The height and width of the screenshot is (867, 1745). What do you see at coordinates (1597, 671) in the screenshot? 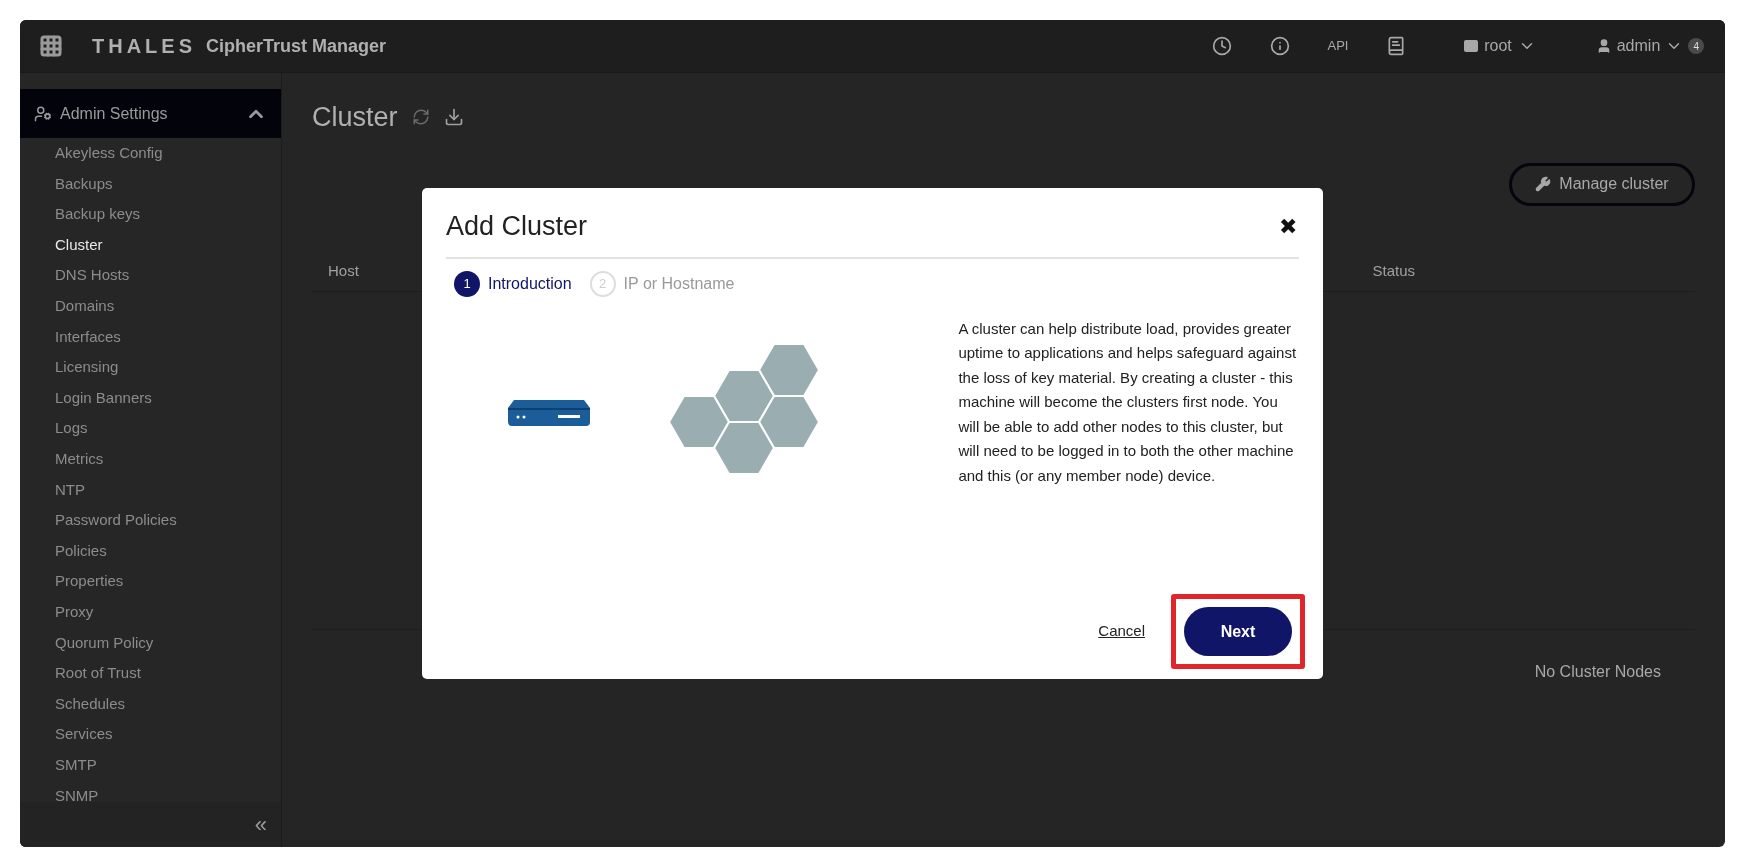
I see `empty-table-message: No Cluster Nodes` at bounding box center [1597, 671].